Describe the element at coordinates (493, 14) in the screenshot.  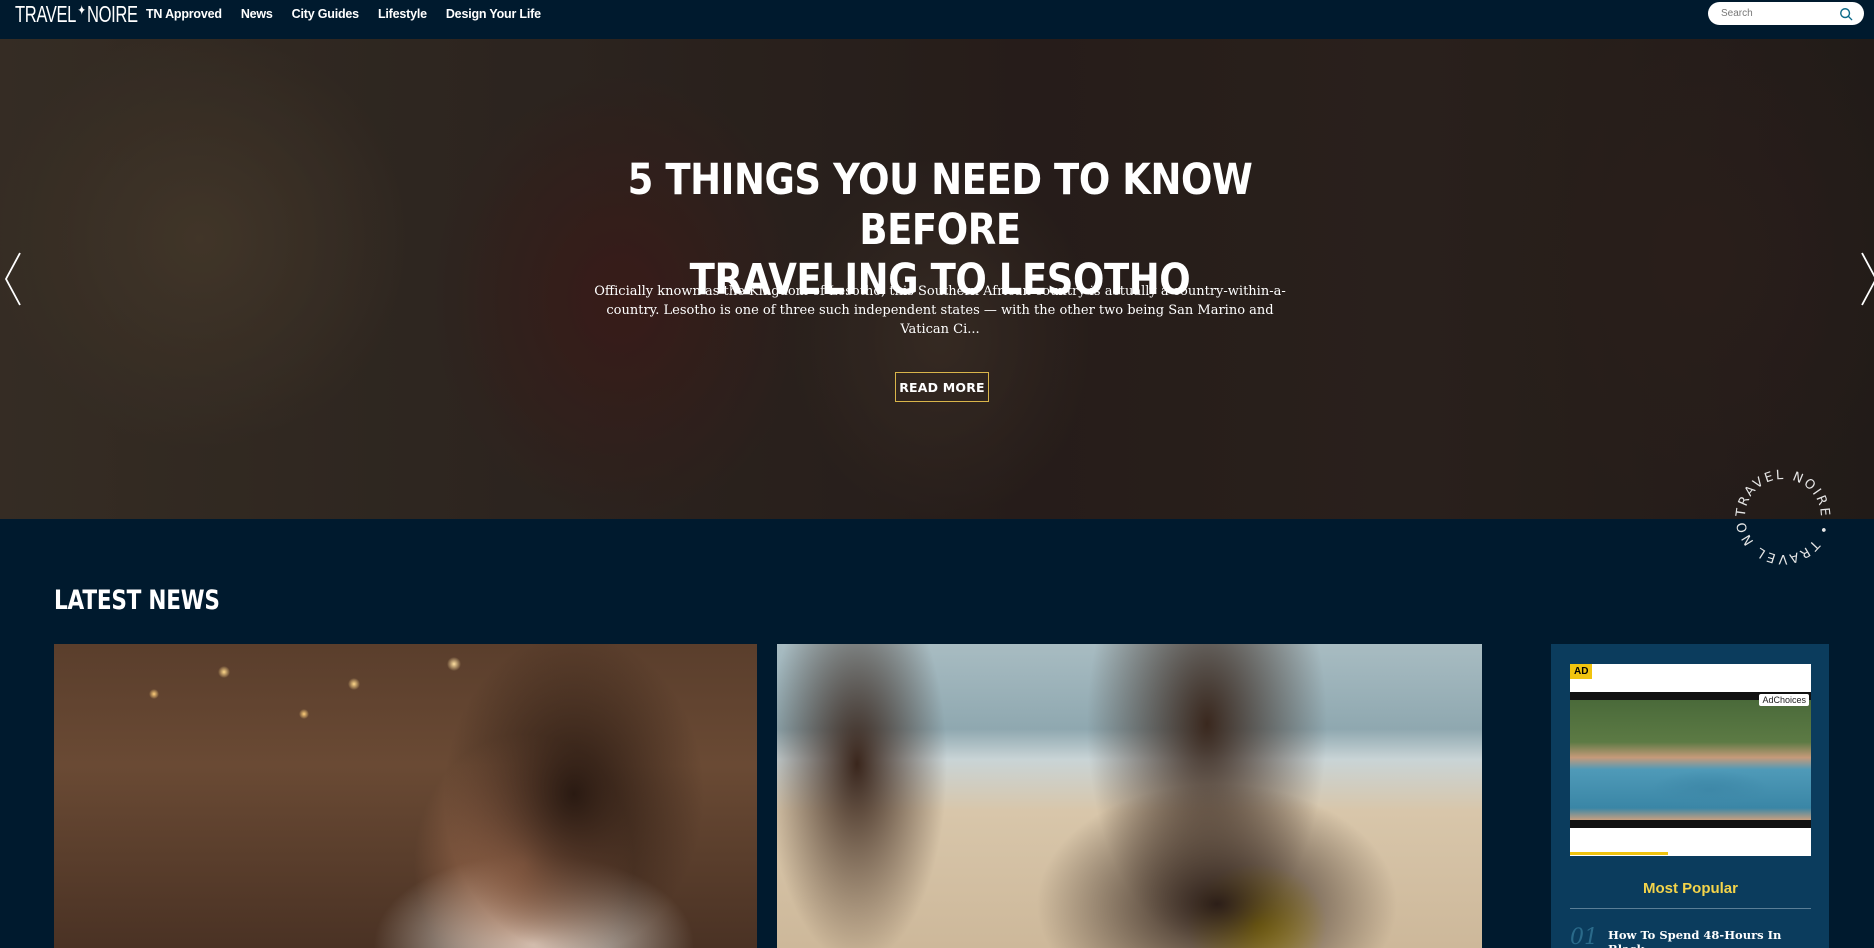
I see `nav-item-design-your-life: Design Your Life` at that location.